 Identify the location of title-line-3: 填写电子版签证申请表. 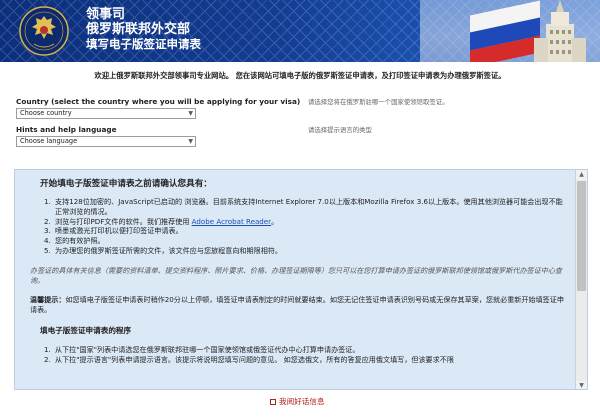
(143, 44).